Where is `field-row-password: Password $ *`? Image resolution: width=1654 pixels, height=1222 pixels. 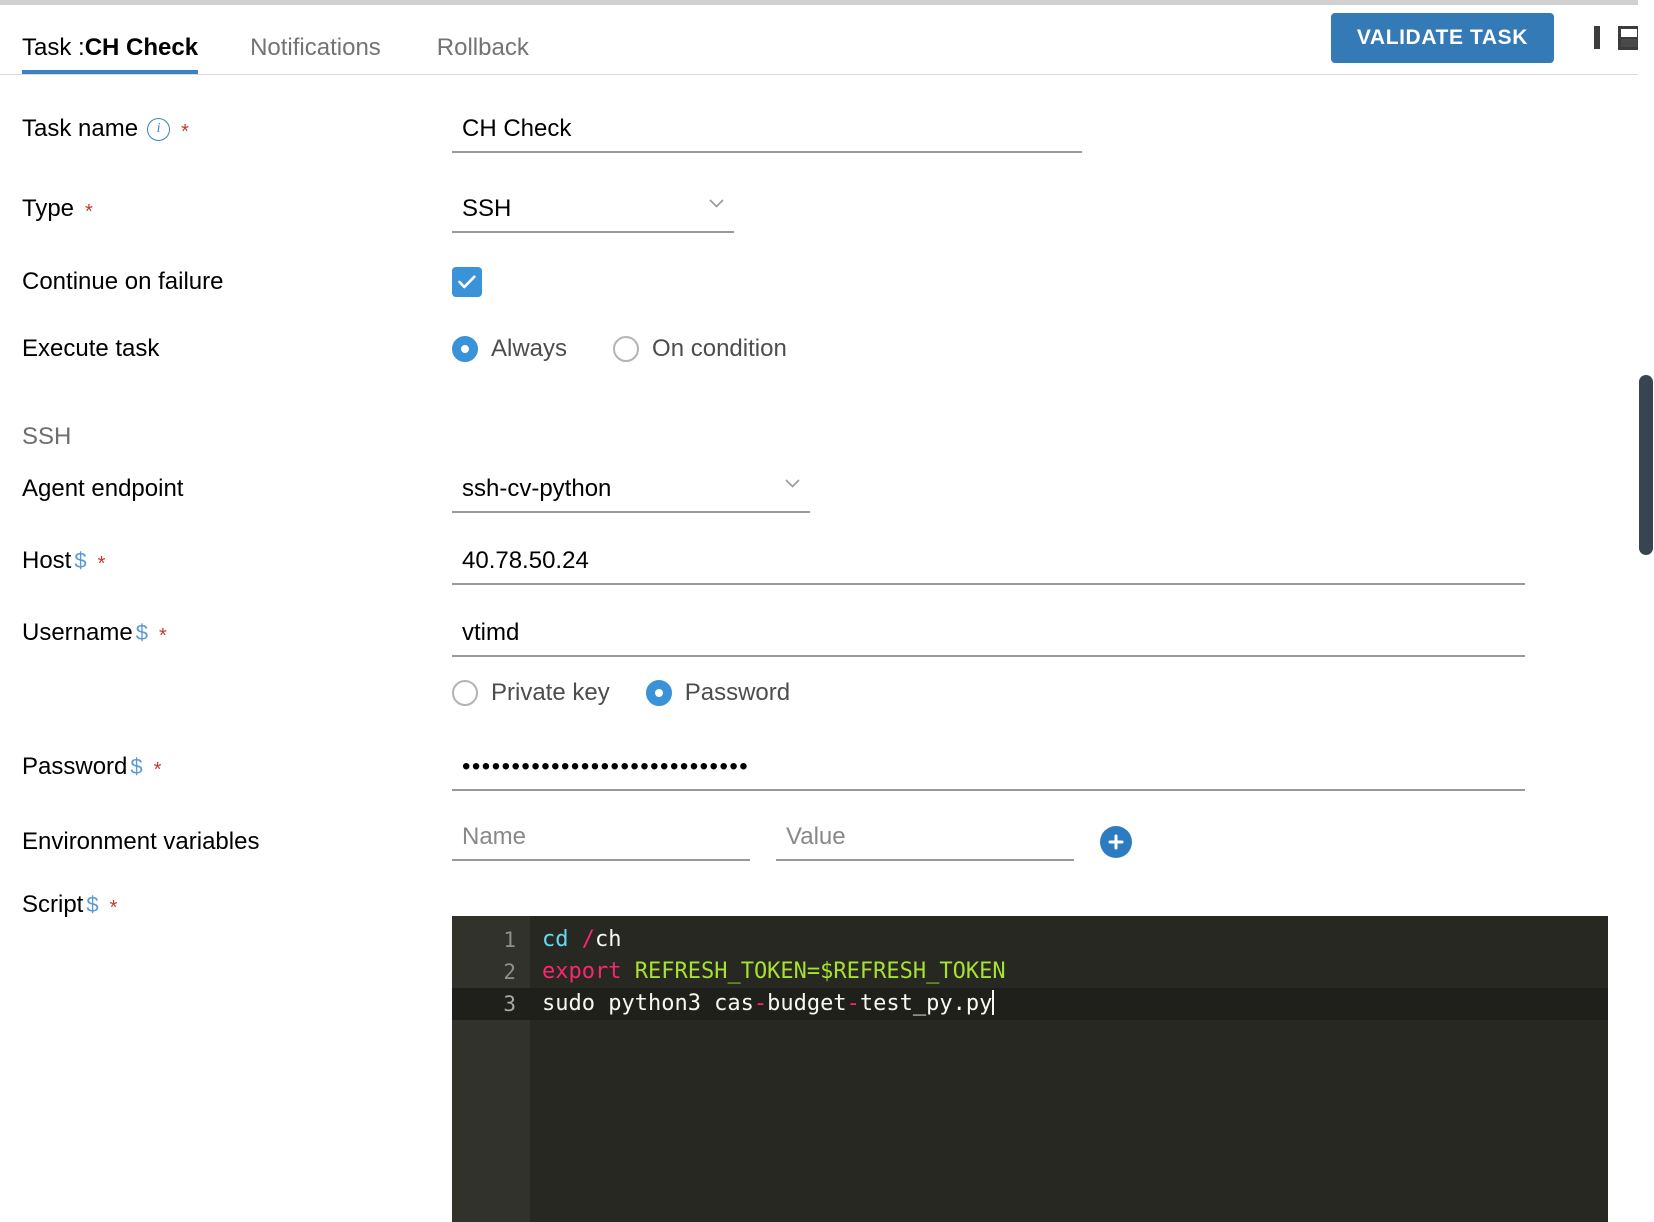 field-row-password: Password $ * is located at coordinates (827, 772).